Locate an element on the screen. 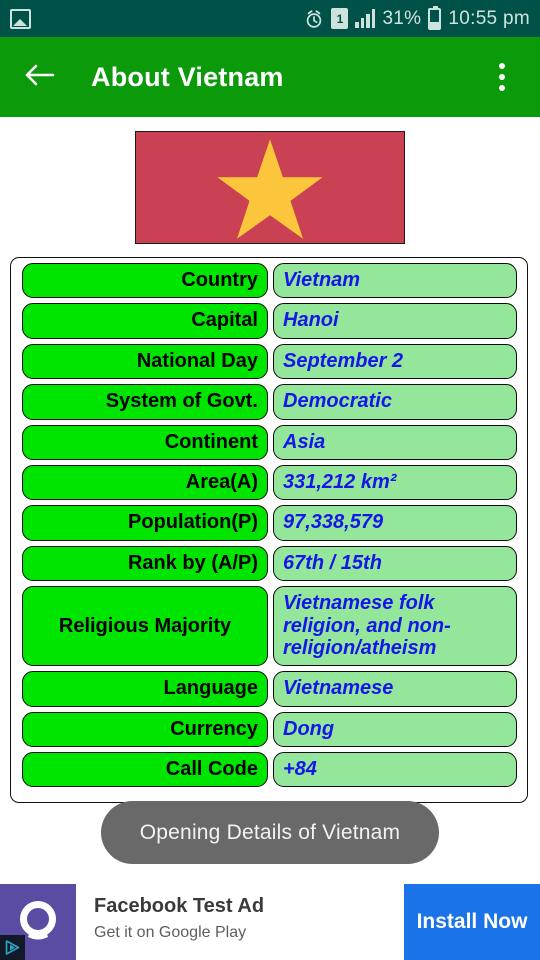 The image size is (540, 960). status-bar-system-icons: 1 31% 10:55 pm is located at coordinates (417, 17).